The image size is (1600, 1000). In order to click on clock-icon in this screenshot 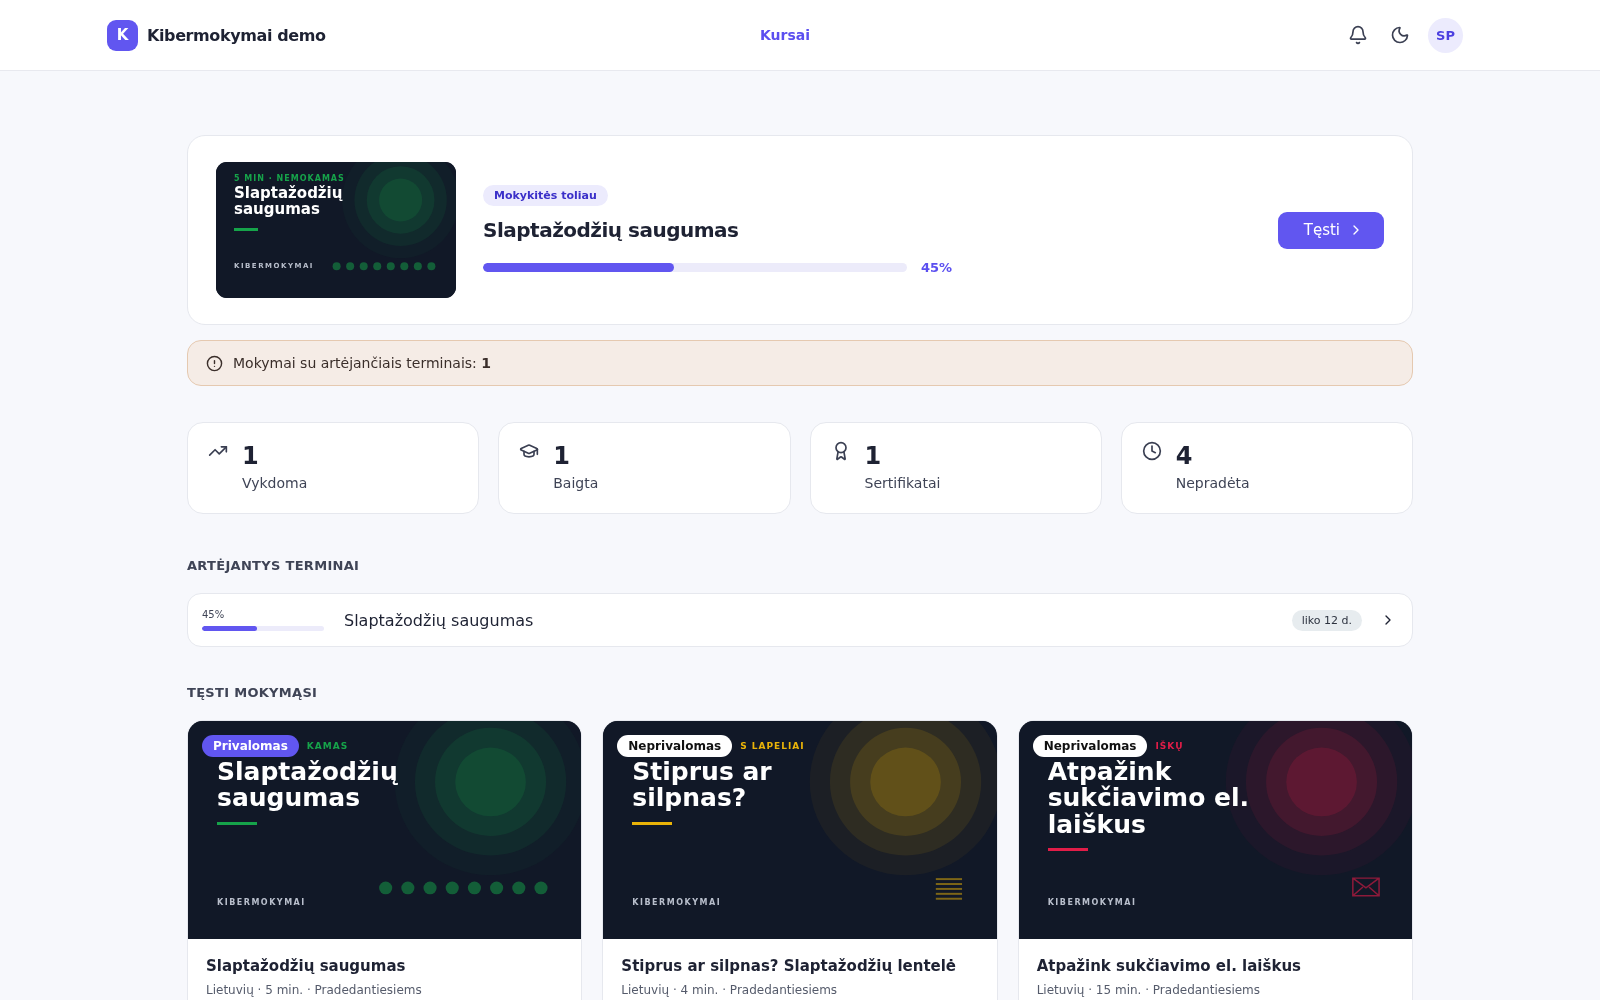, I will do `click(1151, 451)`.